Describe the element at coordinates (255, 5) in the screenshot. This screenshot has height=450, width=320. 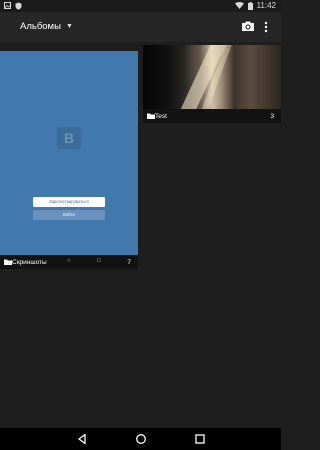
I see `system-icons: 11:42` at that location.